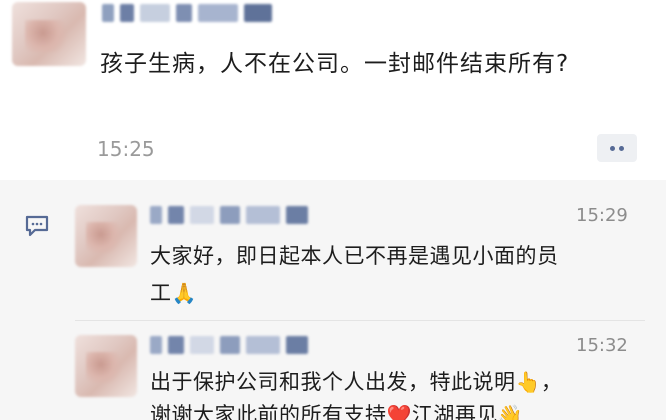 The image size is (666, 420). Describe the element at coordinates (551, 382) in the screenshot. I see `comment-punct: ，` at that location.